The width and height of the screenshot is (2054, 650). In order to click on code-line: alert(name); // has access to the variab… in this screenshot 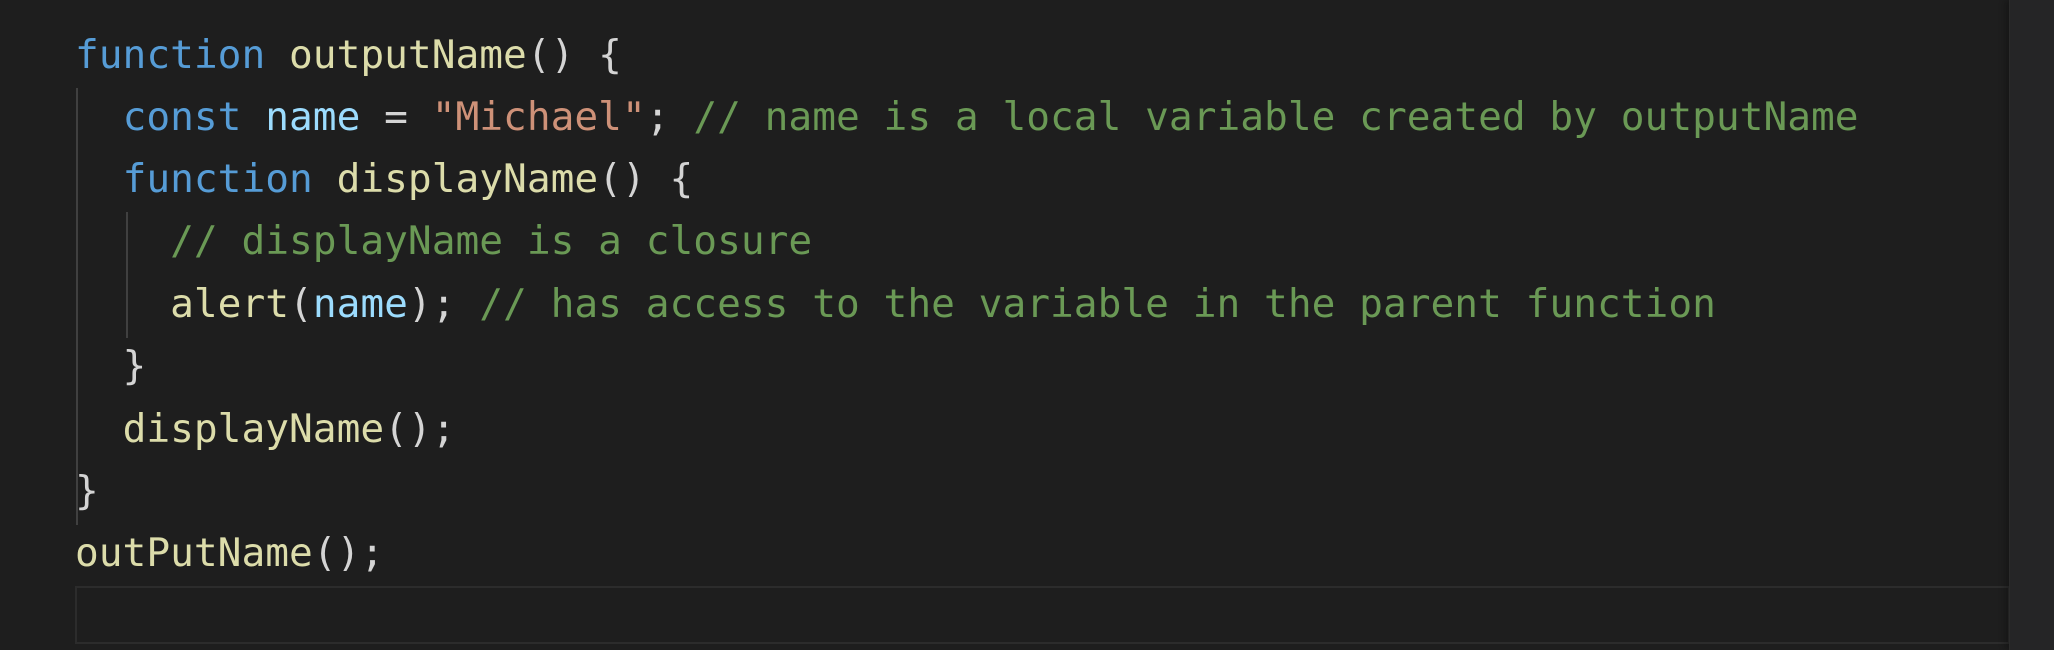, I will do `click(895, 304)`.